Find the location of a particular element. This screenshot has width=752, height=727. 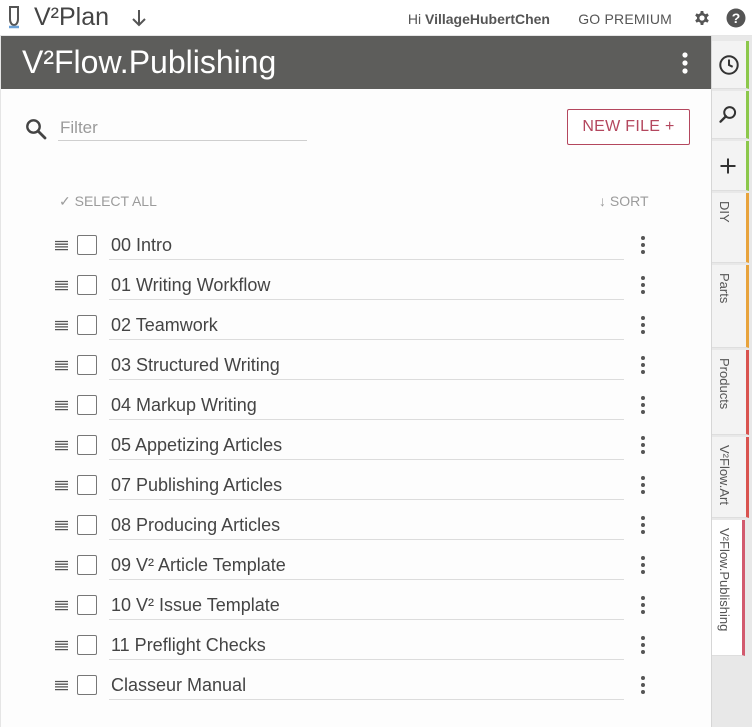

select-all-button: ✓ SELECT ALL is located at coordinates (108, 201).